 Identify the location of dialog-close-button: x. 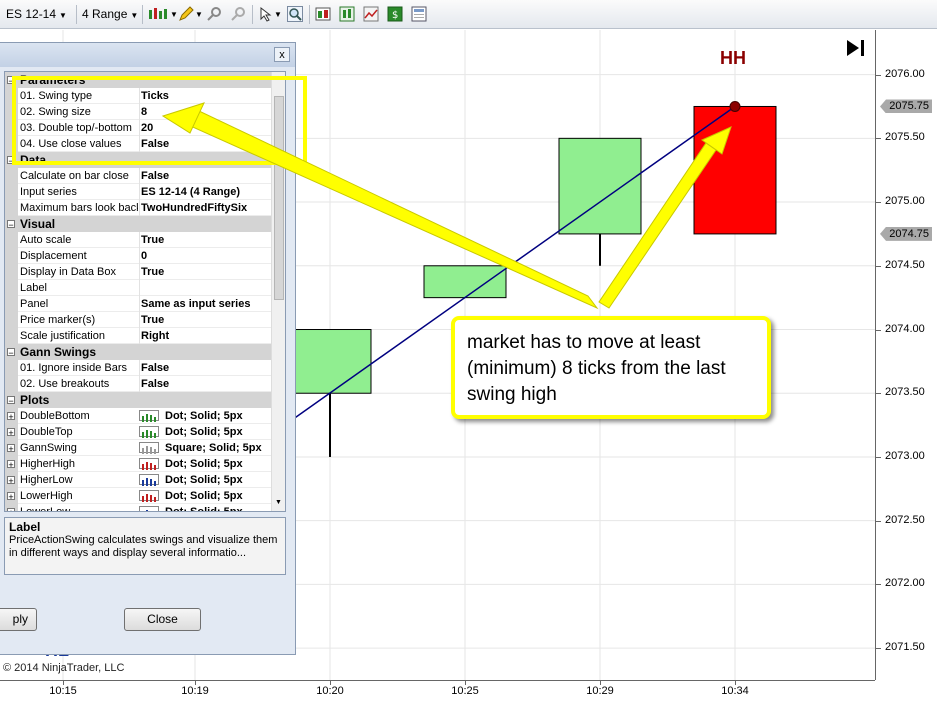
(282, 54).